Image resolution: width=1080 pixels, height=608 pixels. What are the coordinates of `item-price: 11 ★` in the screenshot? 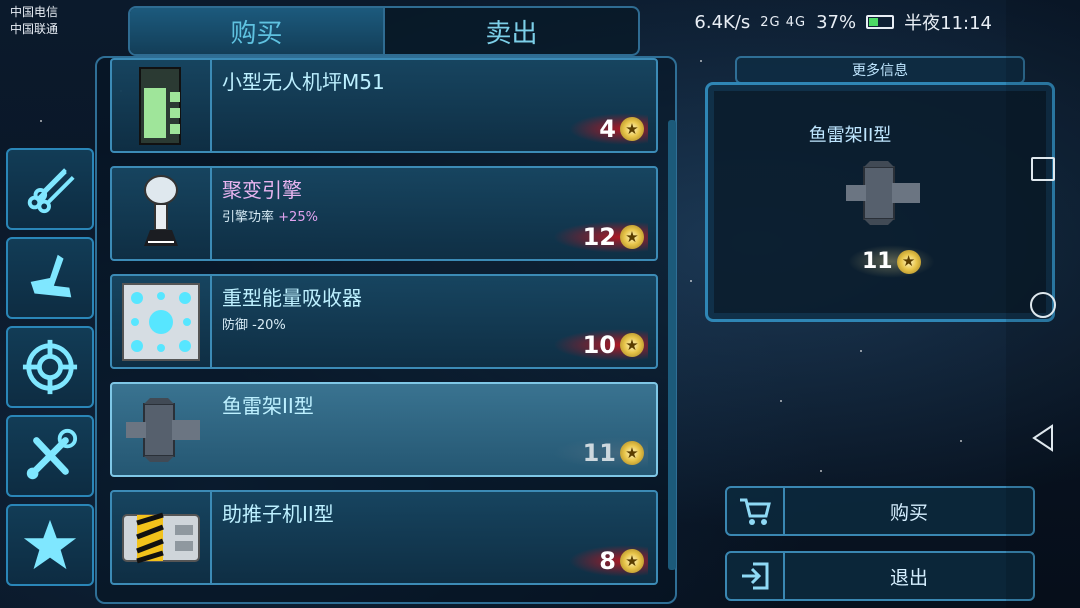 It's located at (600, 453).